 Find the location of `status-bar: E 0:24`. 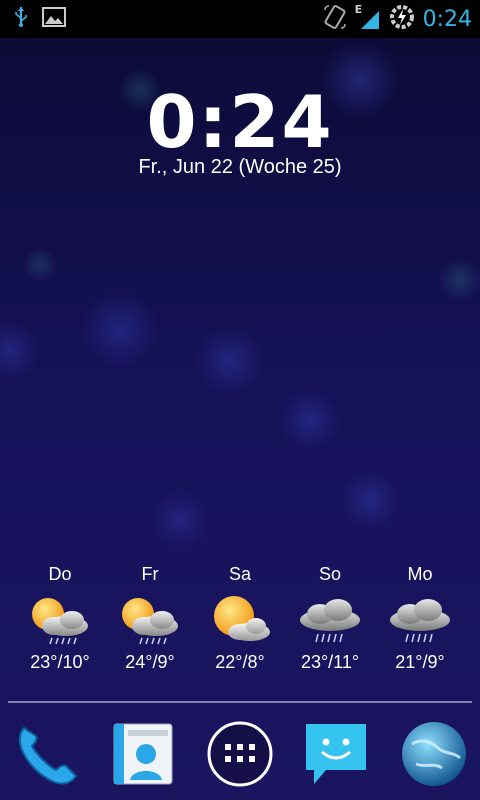

status-bar: E 0:24 is located at coordinates (240, 19).